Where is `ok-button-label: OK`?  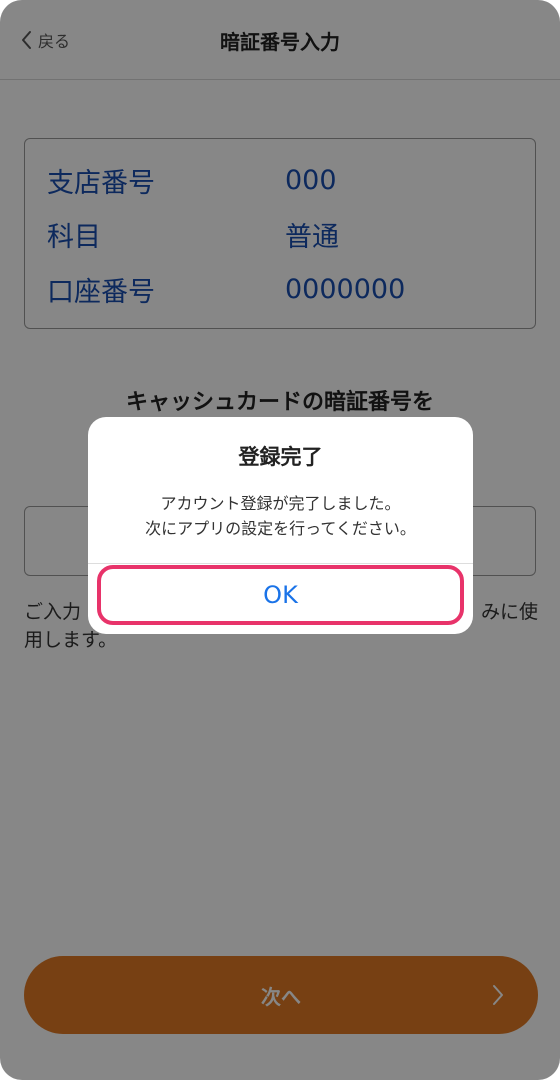
ok-button-label: OK is located at coordinates (280, 595).